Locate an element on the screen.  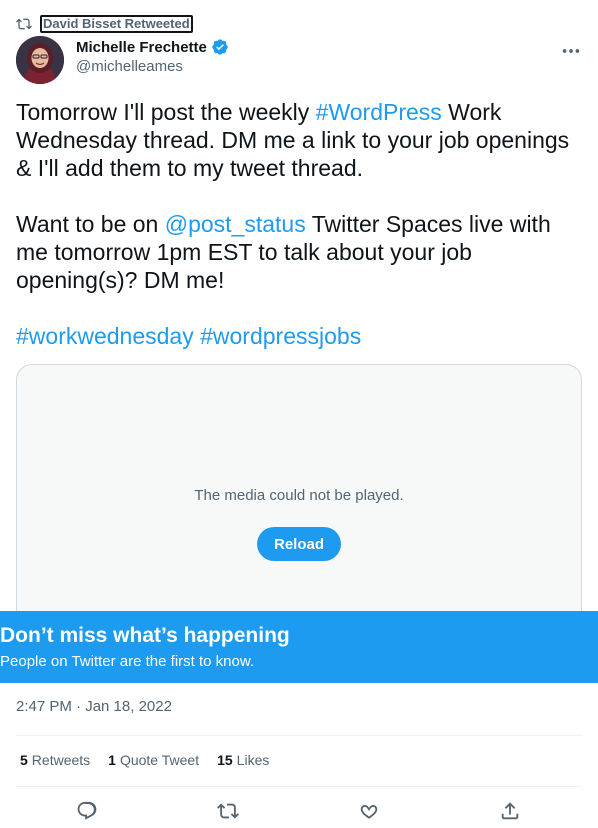
verified-badge-icon is located at coordinates (220, 47).